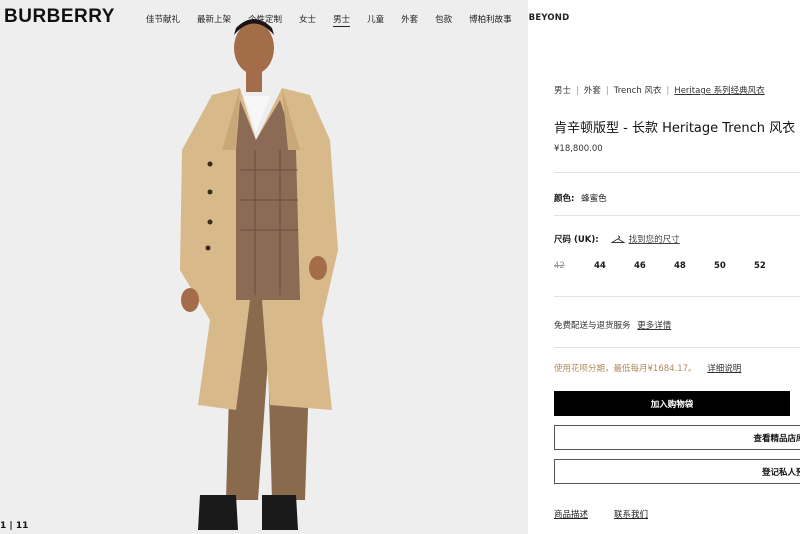  I want to click on hanger-icon, so click(617, 239).